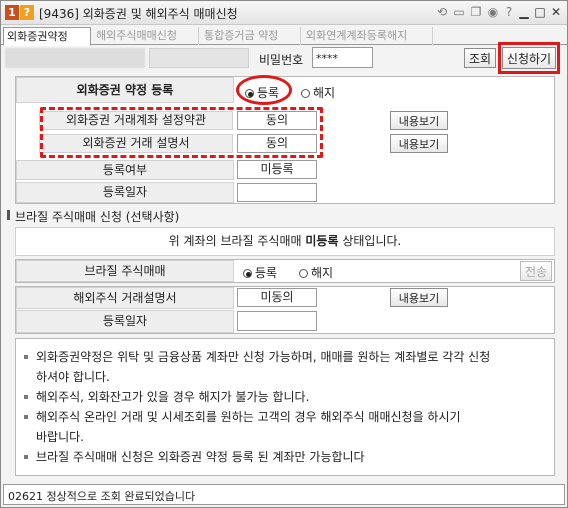 Image resolution: width=568 pixels, height=508 pixels. What do you see at coordinates (285, 397) in the screenshot?
I see `notice-item: 해외주식, 외화잔고가 있을 경우 해지가 불가능 합니다.` at bounding box center [285, 397].